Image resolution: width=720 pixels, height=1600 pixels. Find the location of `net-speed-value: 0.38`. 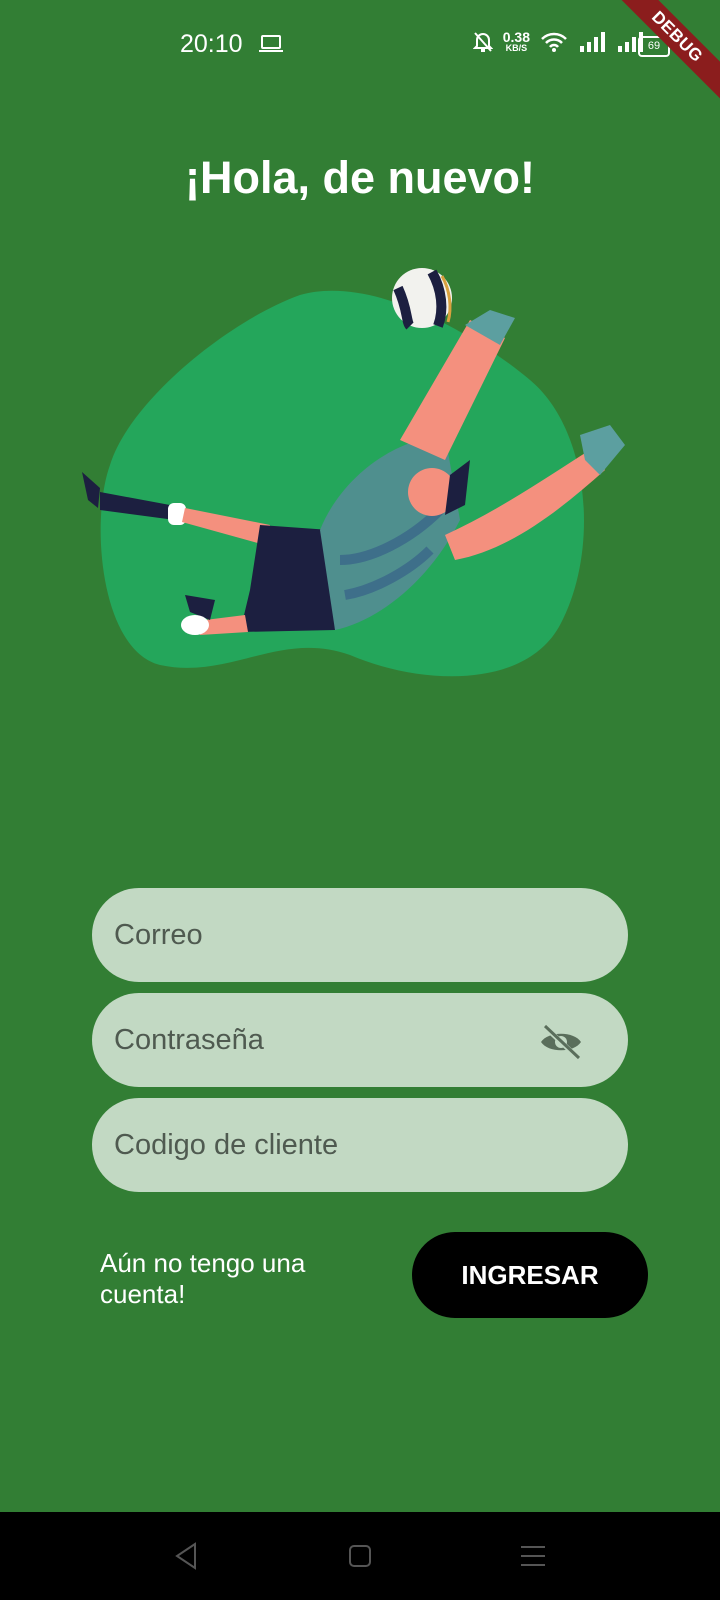

net-speed-value: 0.38 is located at coordinates (516, 37).